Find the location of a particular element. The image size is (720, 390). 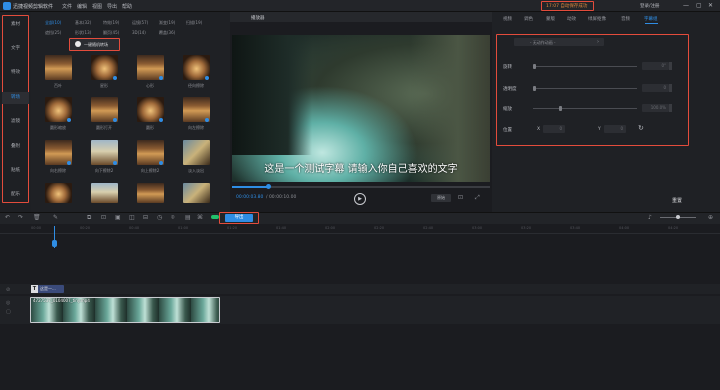

tab-video: 视频 is located at coordinates (507, 19).